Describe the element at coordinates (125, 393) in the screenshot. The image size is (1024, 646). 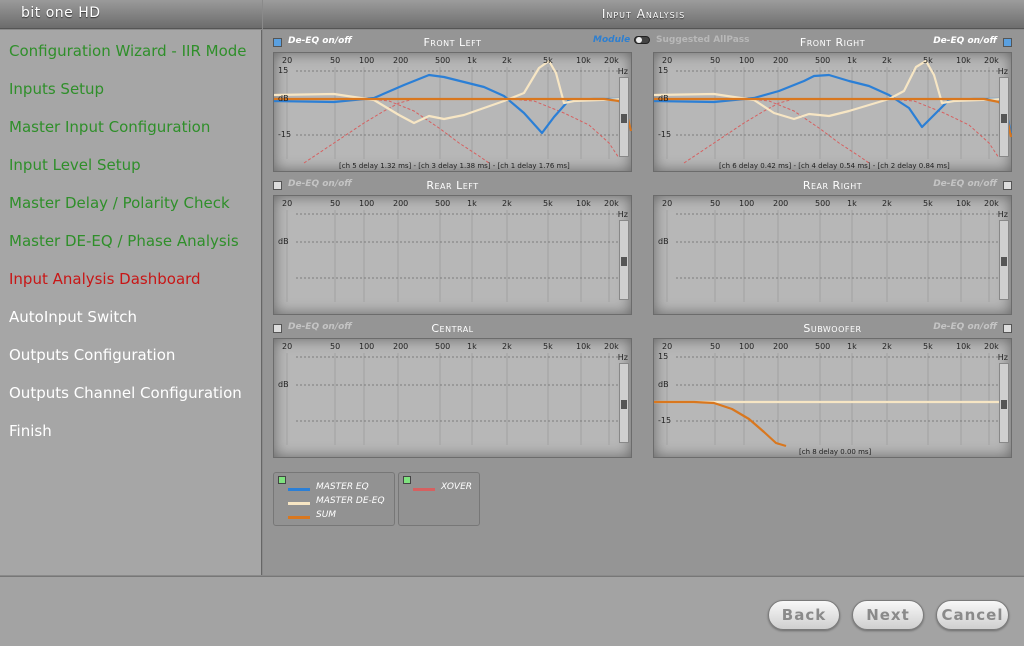
I see `nav-step-outputs-channel-configuration: Outputs Channel Configuration` at that location.